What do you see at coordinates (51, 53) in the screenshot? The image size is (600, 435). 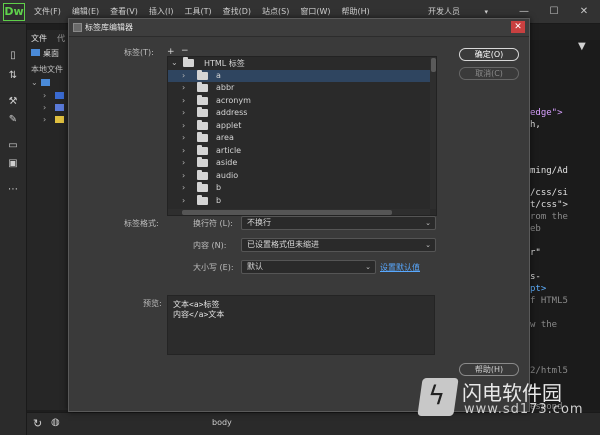 I see `desktop-label: 桌面` at bounding box center [51, 53].